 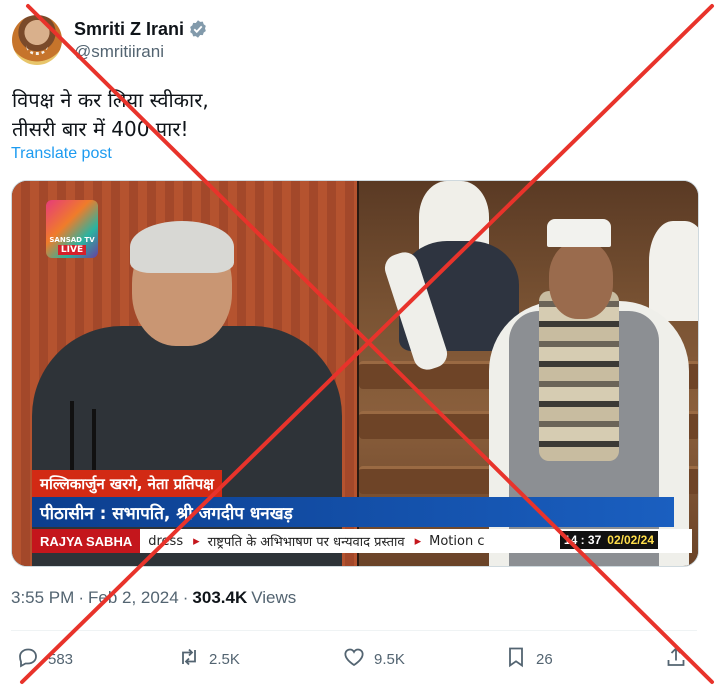 What do you see at coordinates (182, 247) in the screenshot?
I see `chairman-hair` at bounding box center [182, 247].